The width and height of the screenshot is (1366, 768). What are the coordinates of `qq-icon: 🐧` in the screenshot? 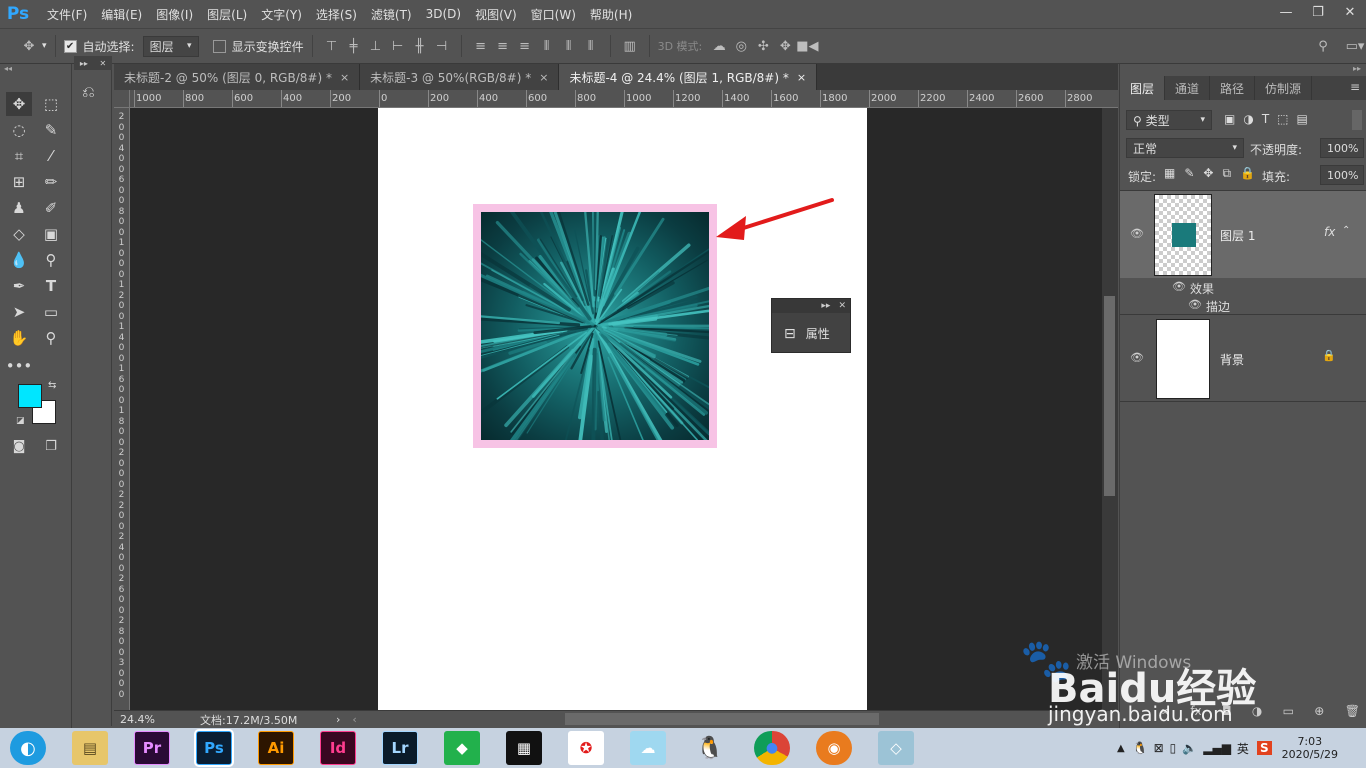 It's located at (710, 748).